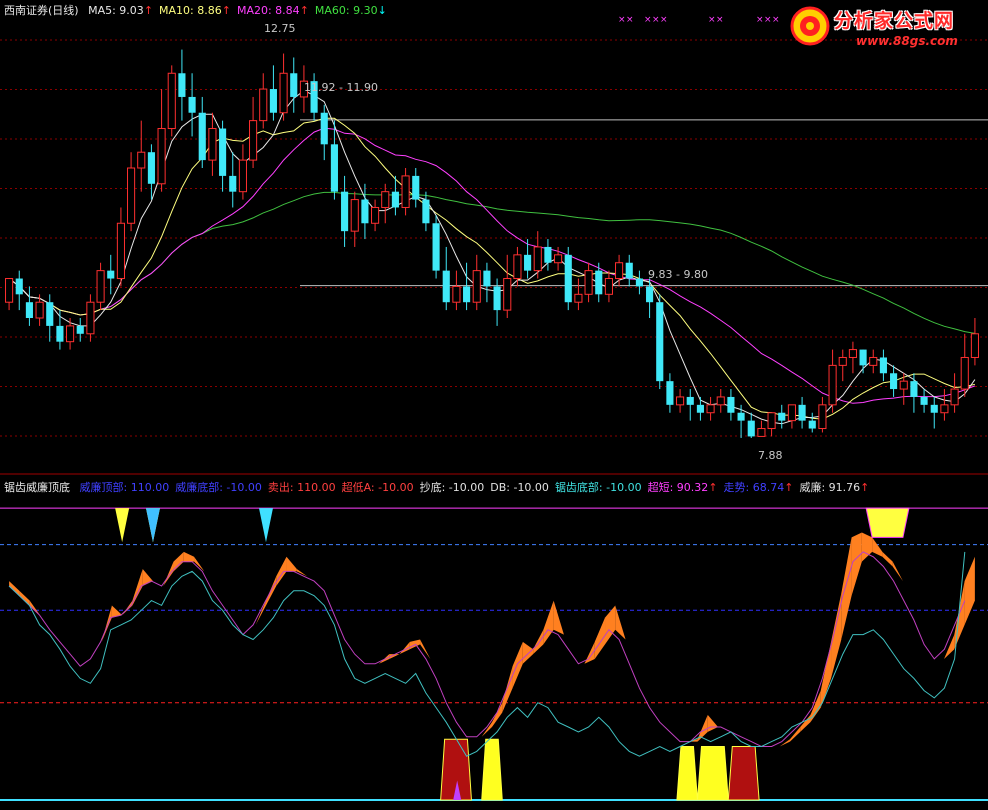 The height and width of the screenshot is (810, 988). Describe the element at coordinates (452, 487) in the screenshot. I see `ind-item-label: 抄底: -10.00` at that location.